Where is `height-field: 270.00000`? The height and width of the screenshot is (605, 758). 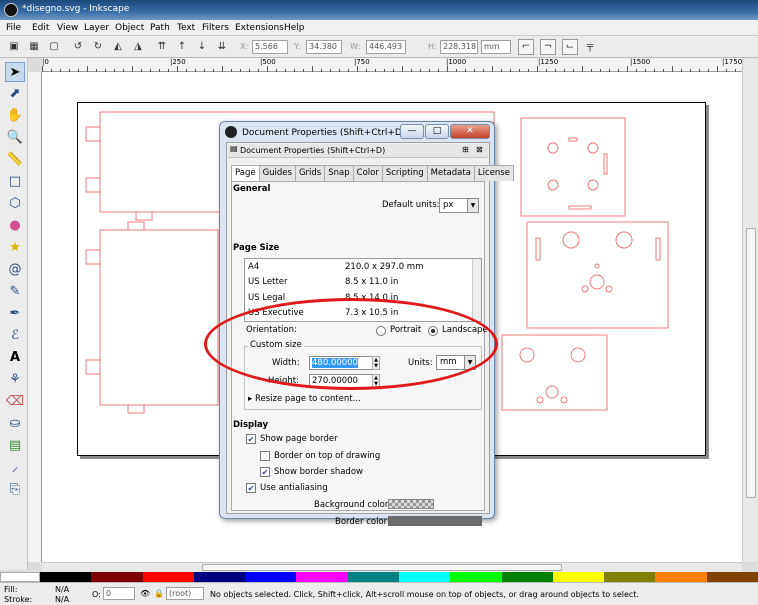 height-field: 270.00000 is located at coordinates (341, 381).